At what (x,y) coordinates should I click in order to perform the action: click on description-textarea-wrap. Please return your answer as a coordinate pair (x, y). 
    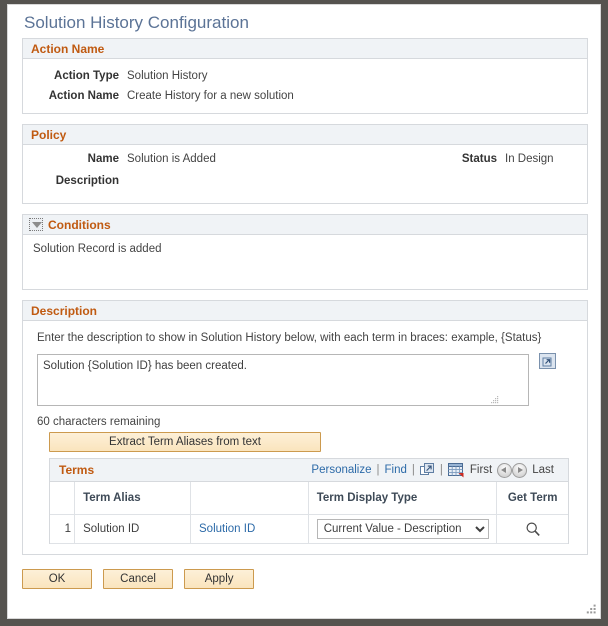
    Looking at the image, I should click on (305, 378).